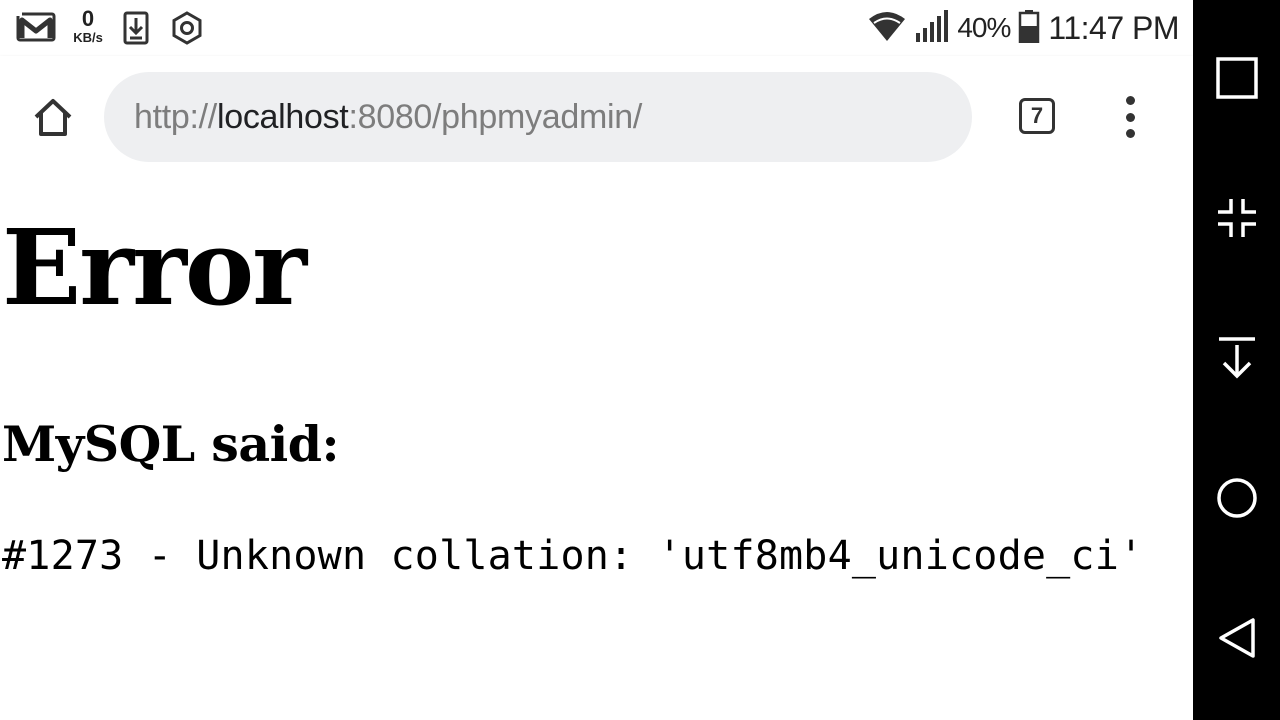 The image size is (1280, 720). Describe the element at coordinates (154, 267) in the screenshot. I see `page-title: Error` at that location.